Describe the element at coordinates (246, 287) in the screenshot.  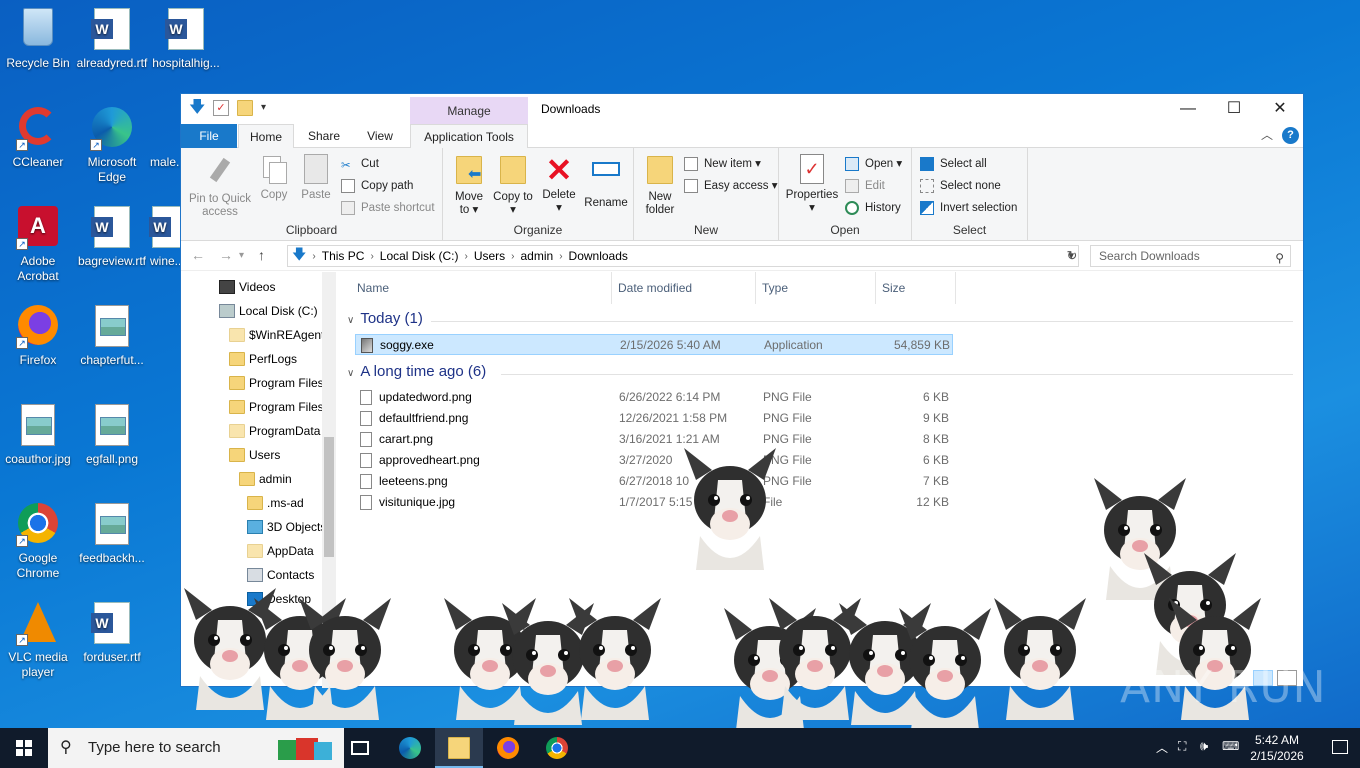
I see `nav-item-videos: Videos` at that location.